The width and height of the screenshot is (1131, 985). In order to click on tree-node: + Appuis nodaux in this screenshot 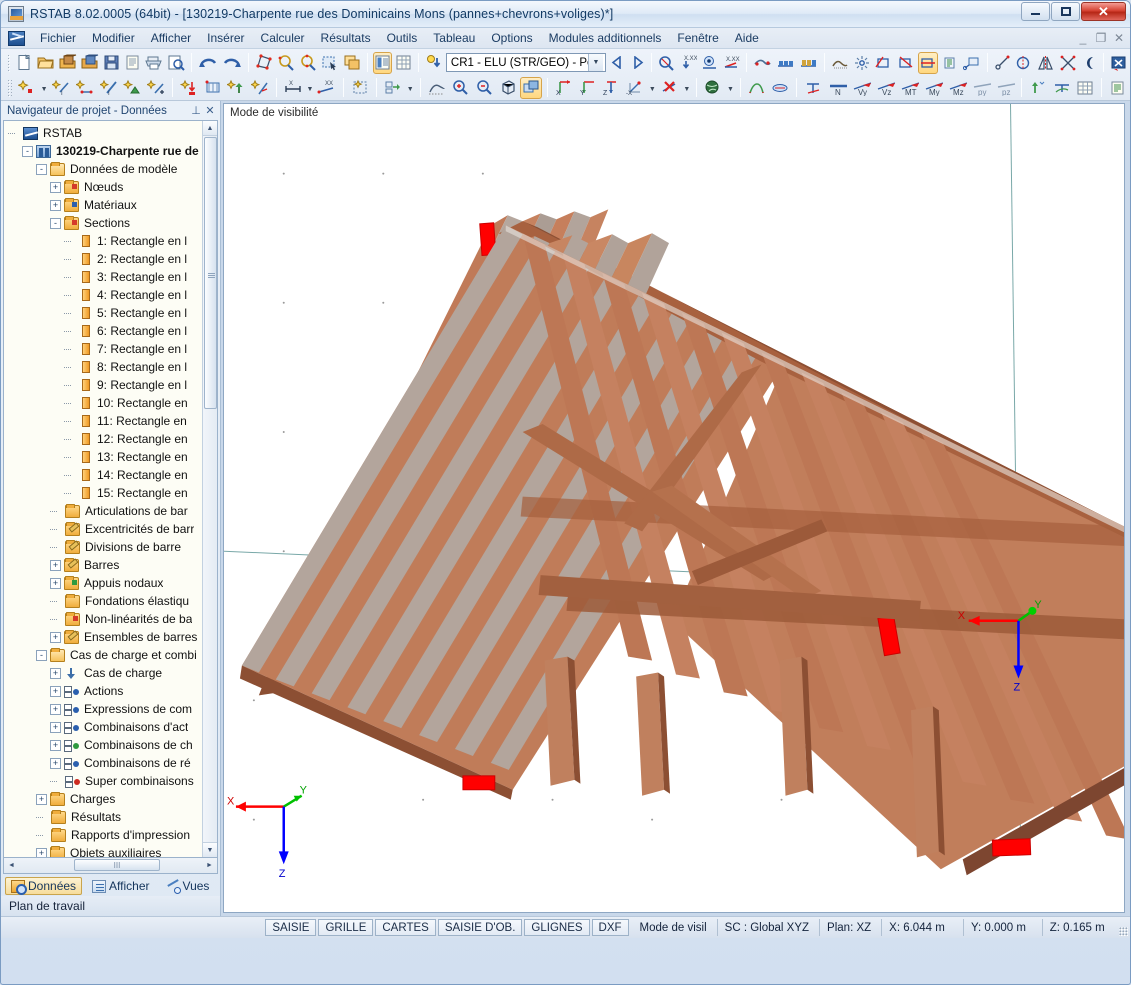, I will do `click(112, 583)`.